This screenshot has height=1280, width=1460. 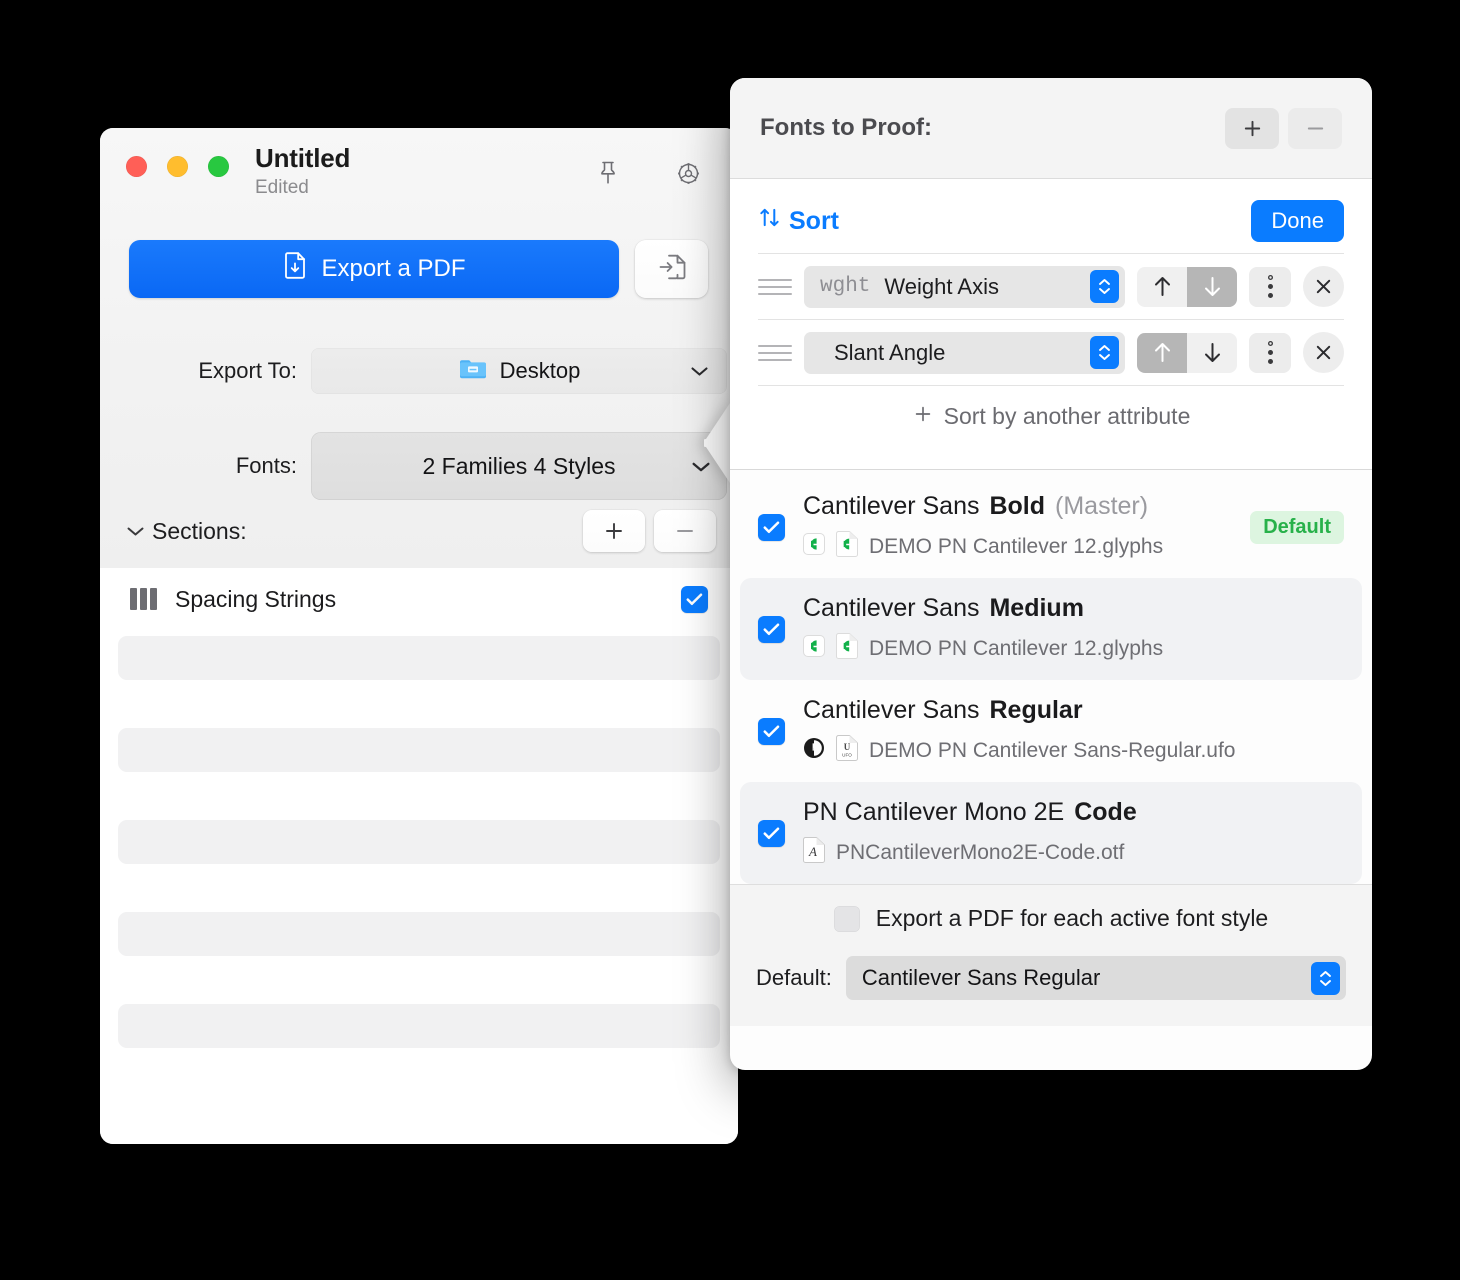 I want to click on sort-direction-group, so click(x=1187, y=286).